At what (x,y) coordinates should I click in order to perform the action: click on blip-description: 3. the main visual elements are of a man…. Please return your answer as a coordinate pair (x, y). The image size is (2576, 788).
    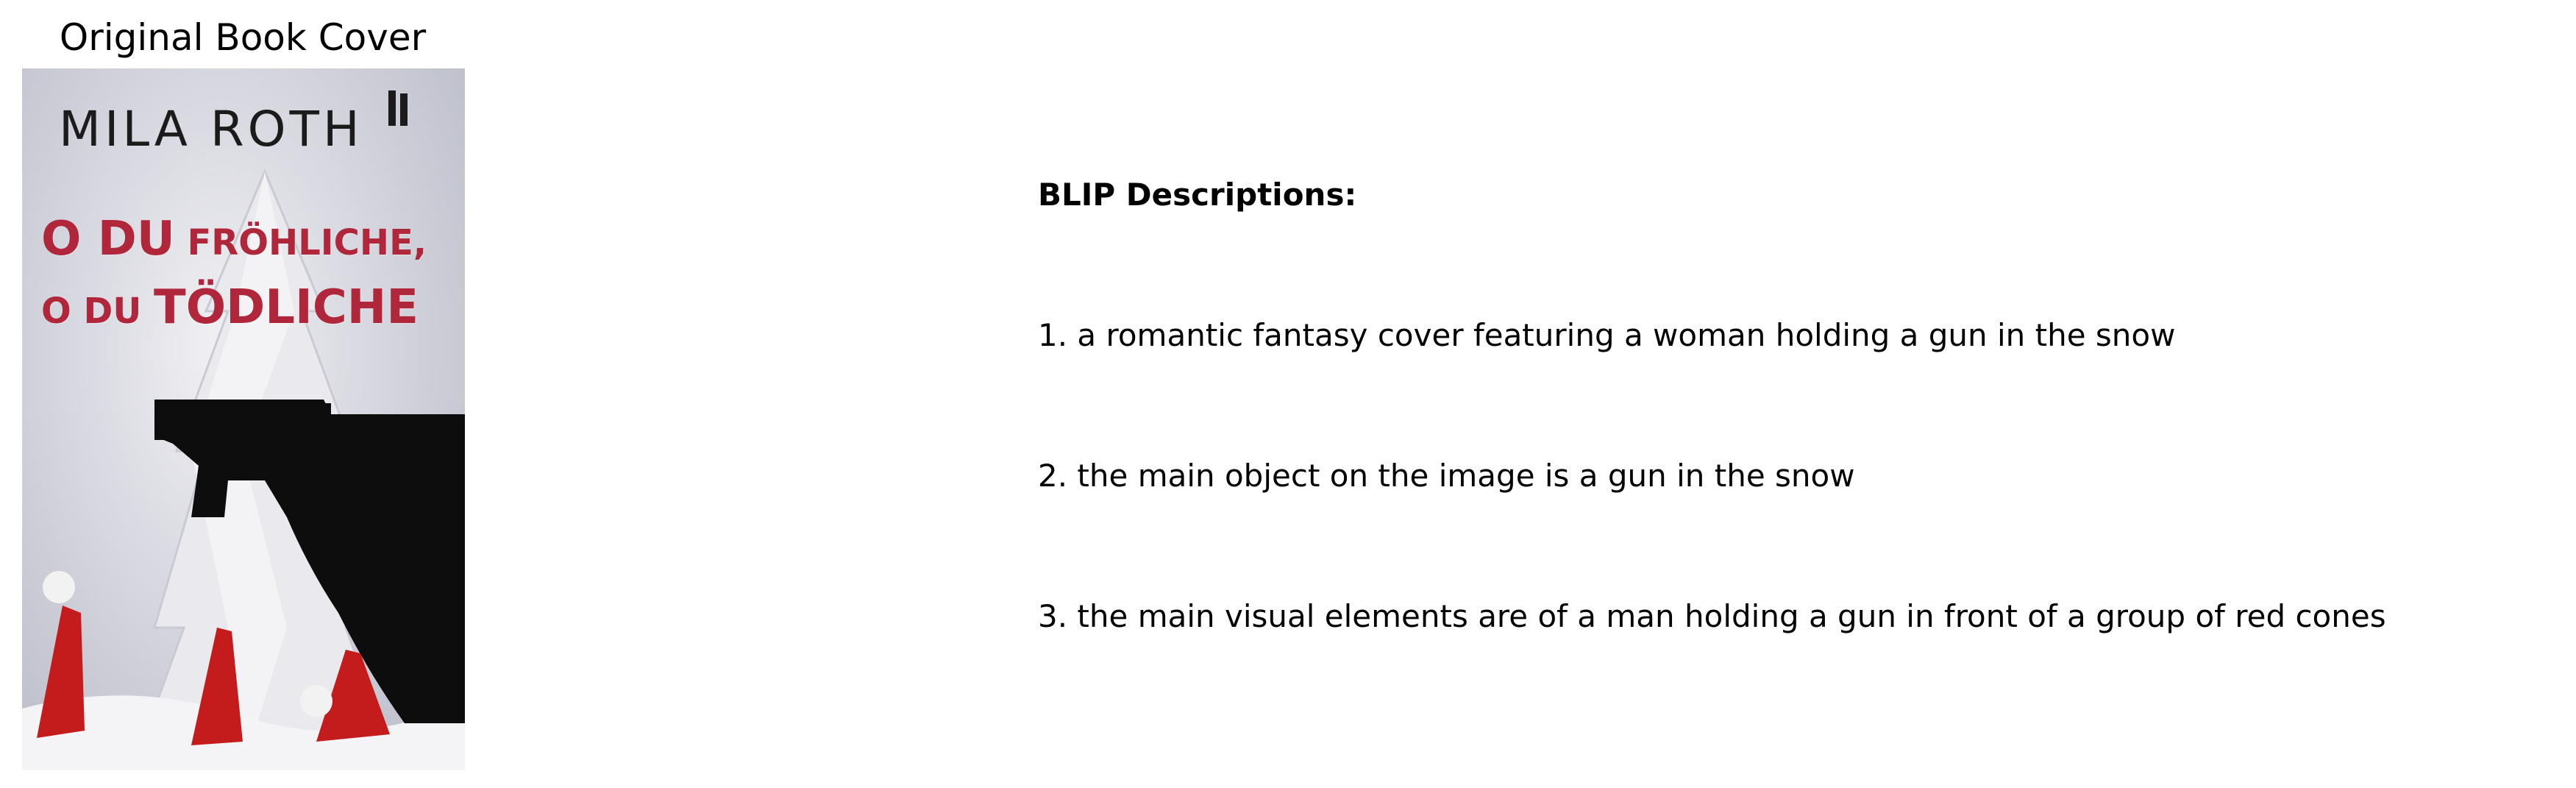
    Looking at the image, I should click on (1712, 616).